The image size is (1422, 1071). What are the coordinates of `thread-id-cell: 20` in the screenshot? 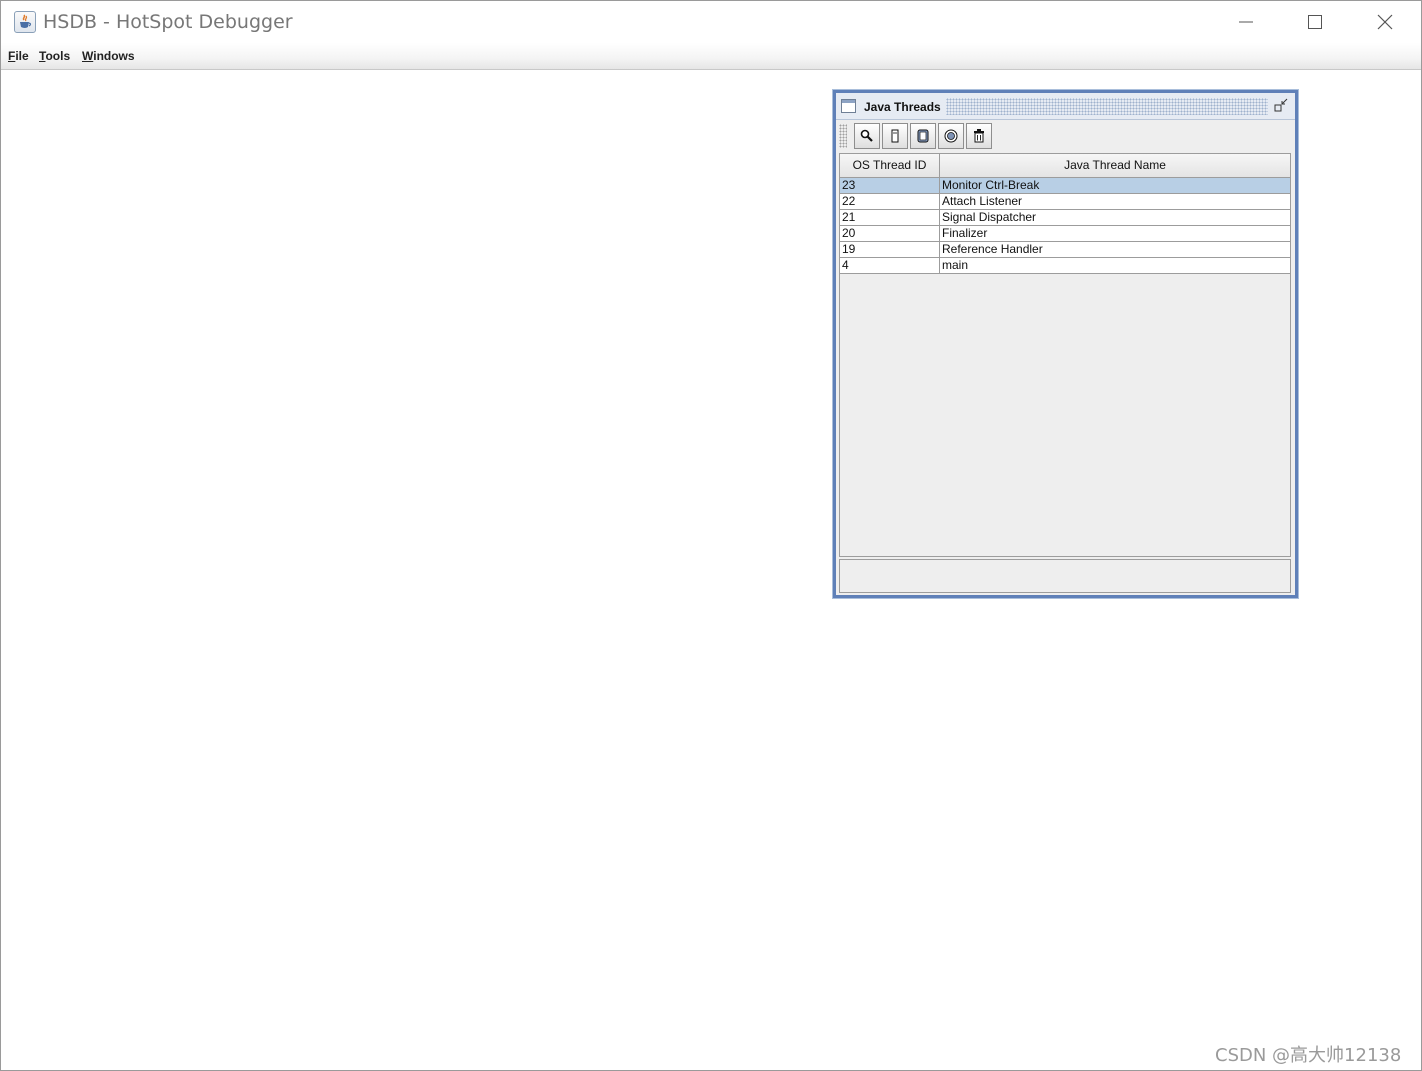 It's located at (890, 233).